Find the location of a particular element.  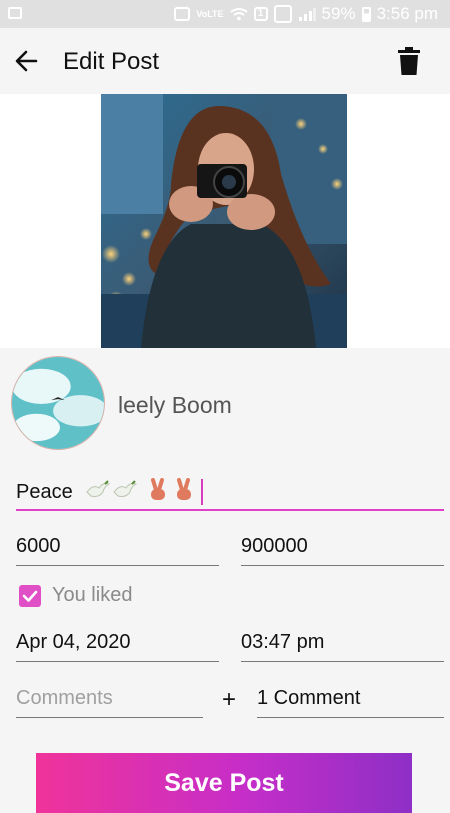

time-value: 03:47 pm is located at coordinates (283, 642).